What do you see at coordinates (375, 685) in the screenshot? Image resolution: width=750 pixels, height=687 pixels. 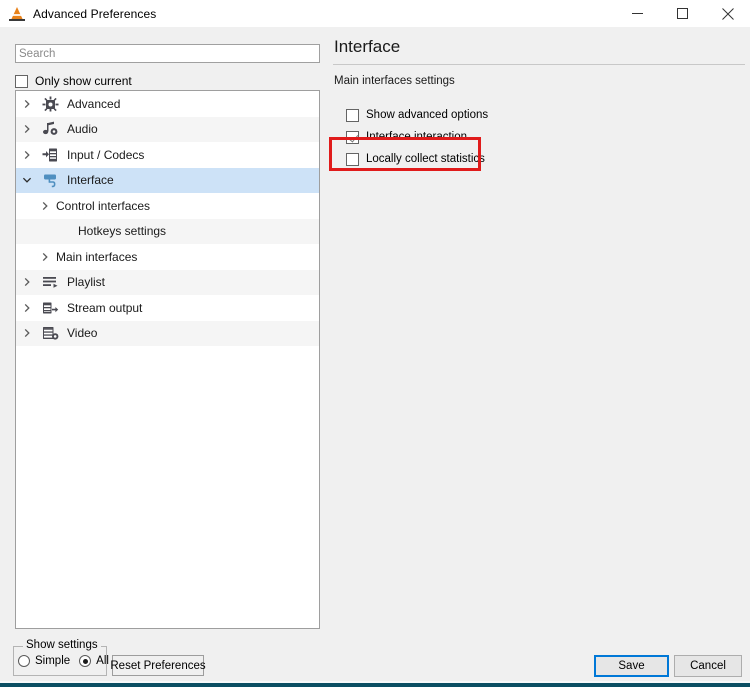 I see `window-bottom-border` at bounding box center [375, 685].